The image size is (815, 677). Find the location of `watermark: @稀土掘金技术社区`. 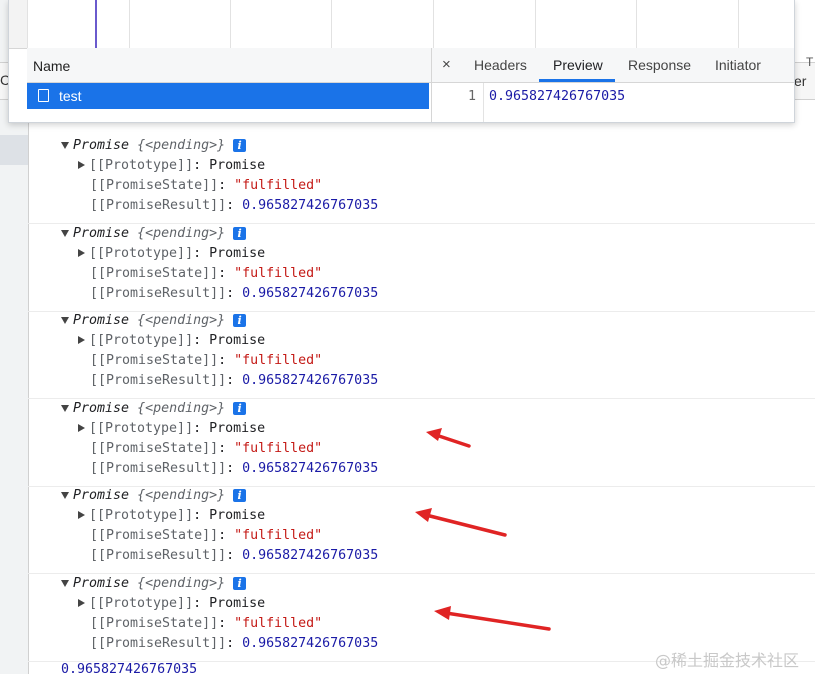

watermark: @稀土掘金技术社区 is located at coordinates (727, 660).